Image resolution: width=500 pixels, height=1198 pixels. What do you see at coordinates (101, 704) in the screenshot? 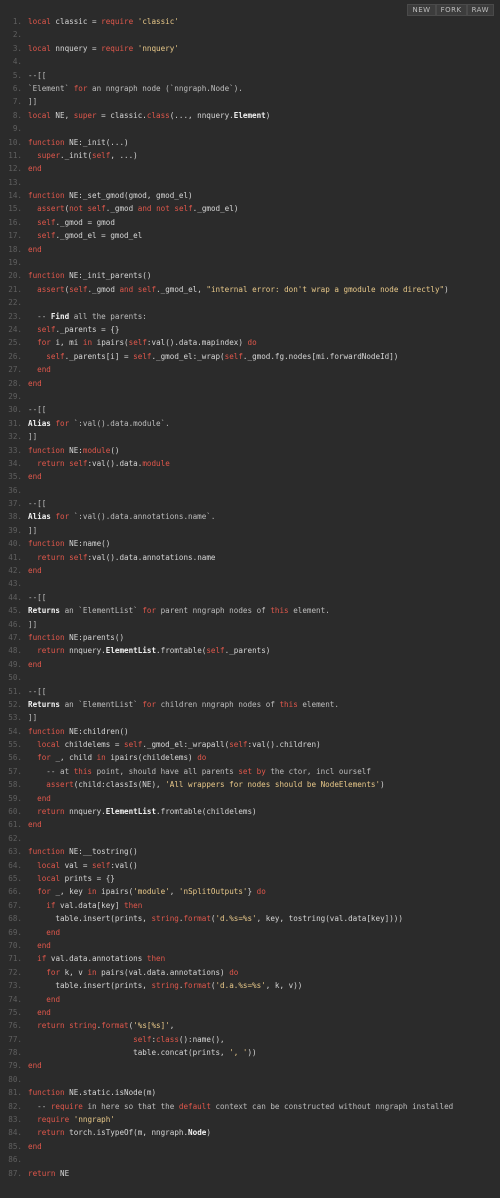
I see `code-token: an `ElementList`` at bounding box center [101, 704].